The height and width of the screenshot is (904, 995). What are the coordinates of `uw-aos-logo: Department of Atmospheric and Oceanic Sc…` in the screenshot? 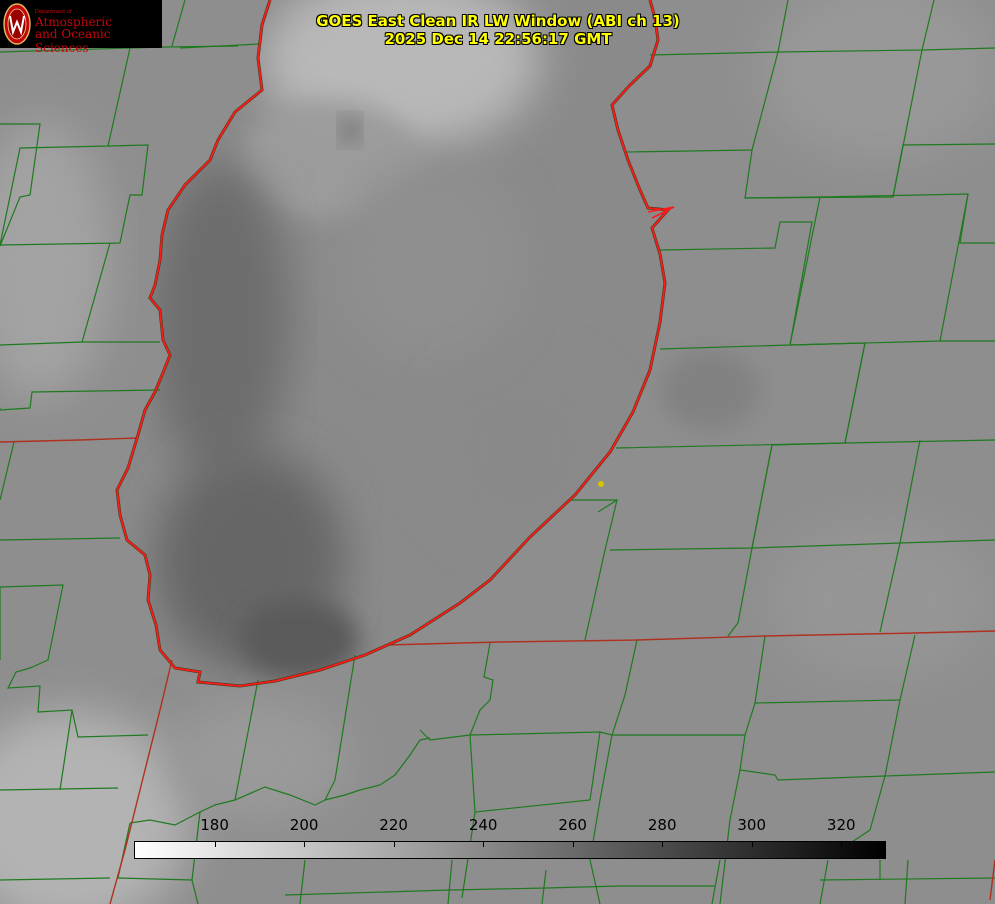 It's located at (81, 27).